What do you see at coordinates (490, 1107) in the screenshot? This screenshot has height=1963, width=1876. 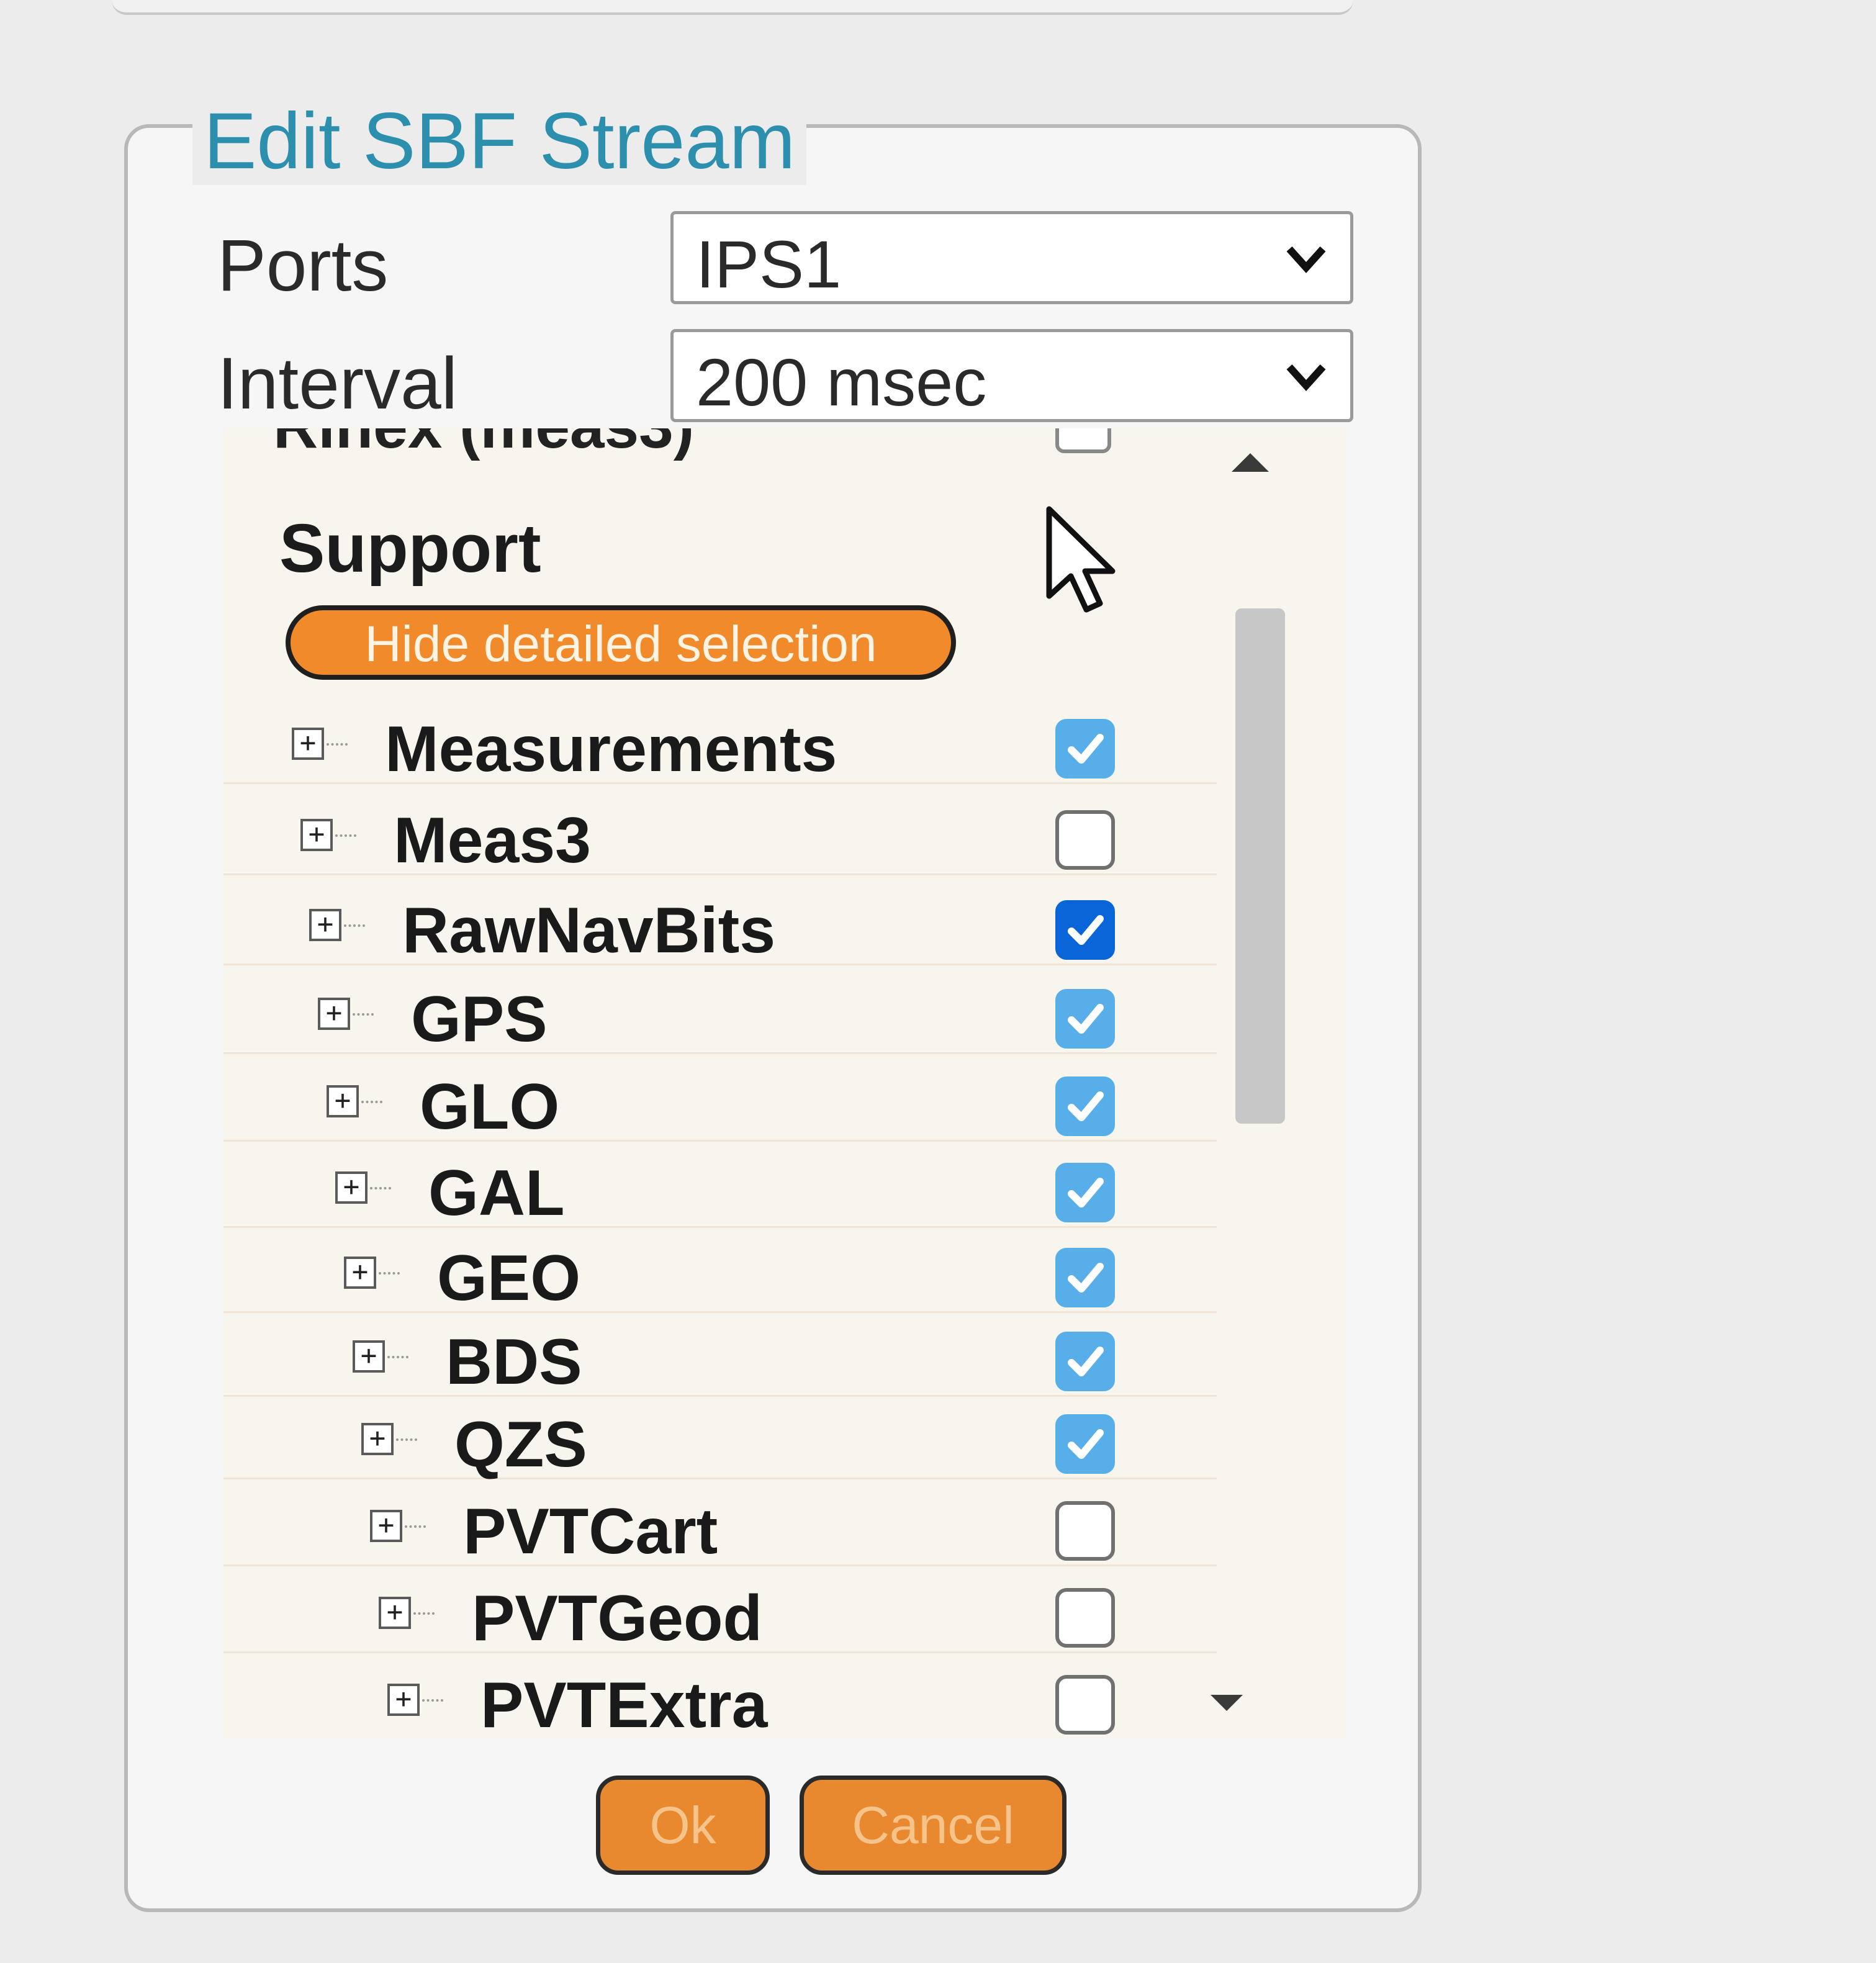 I see `list-item-label: GLO` at bounding box center [490, 1107].